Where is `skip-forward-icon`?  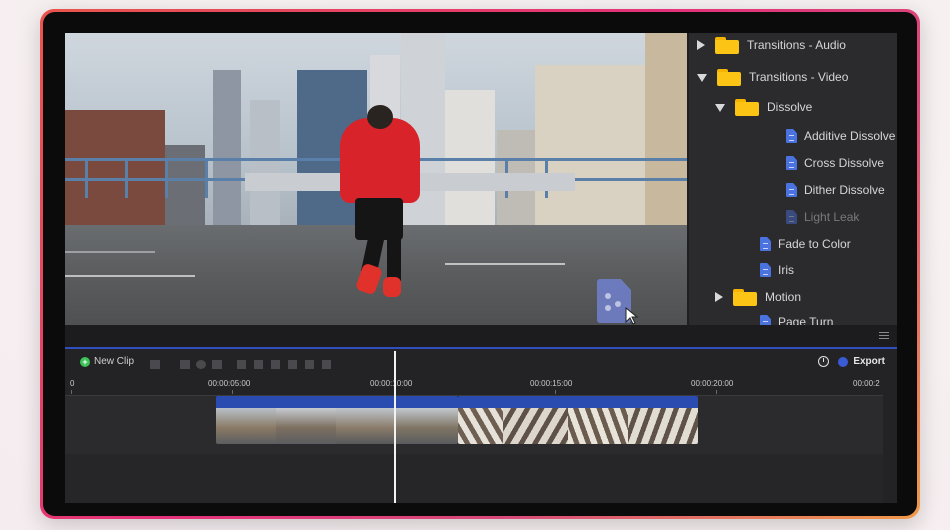
skip-forward-icon is located at coordinates (217, 364).